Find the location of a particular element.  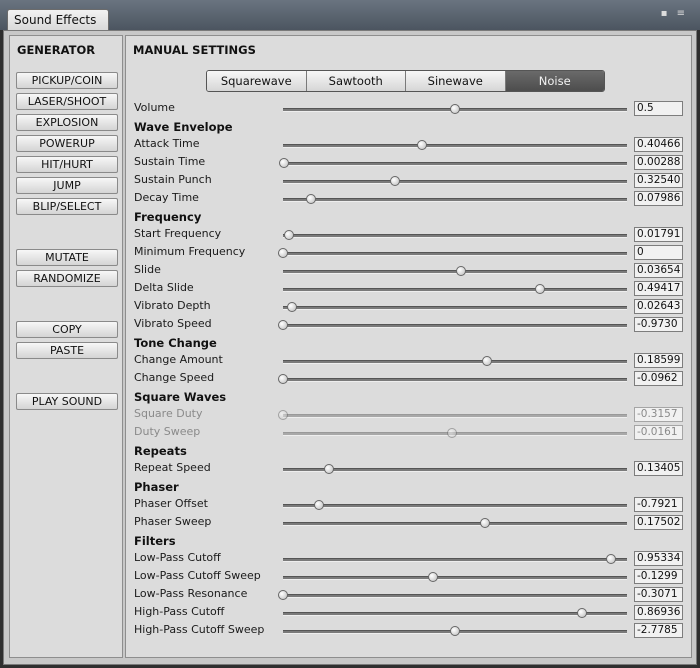

phaser-offset-label: Phaser Offset is located at coordinates (171, 503).